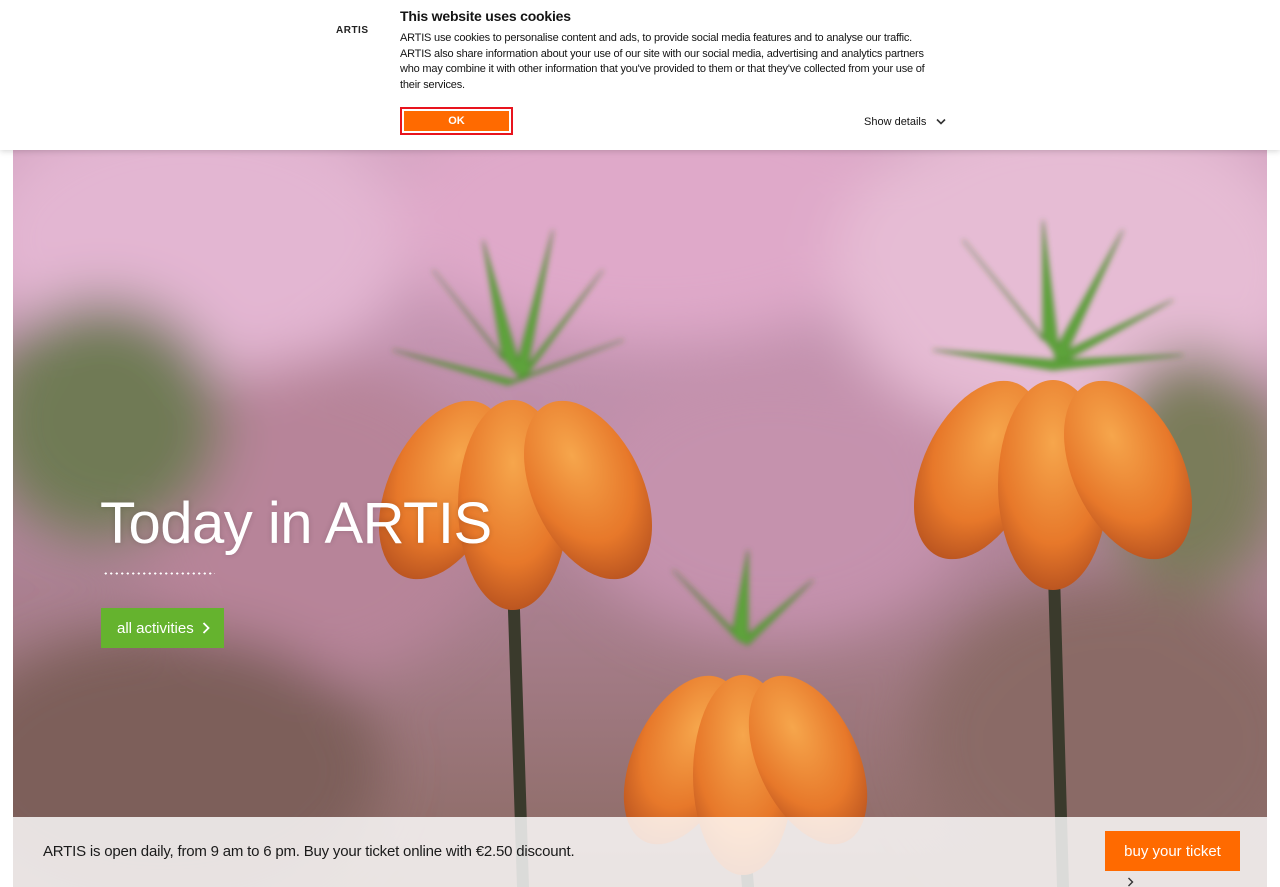 The height and width of the screenshot is (887, 1280). Describe the element at coordinates (1172, 851) in the screenshot. I see `buy-ticket-button: buy your ticket` at that location.